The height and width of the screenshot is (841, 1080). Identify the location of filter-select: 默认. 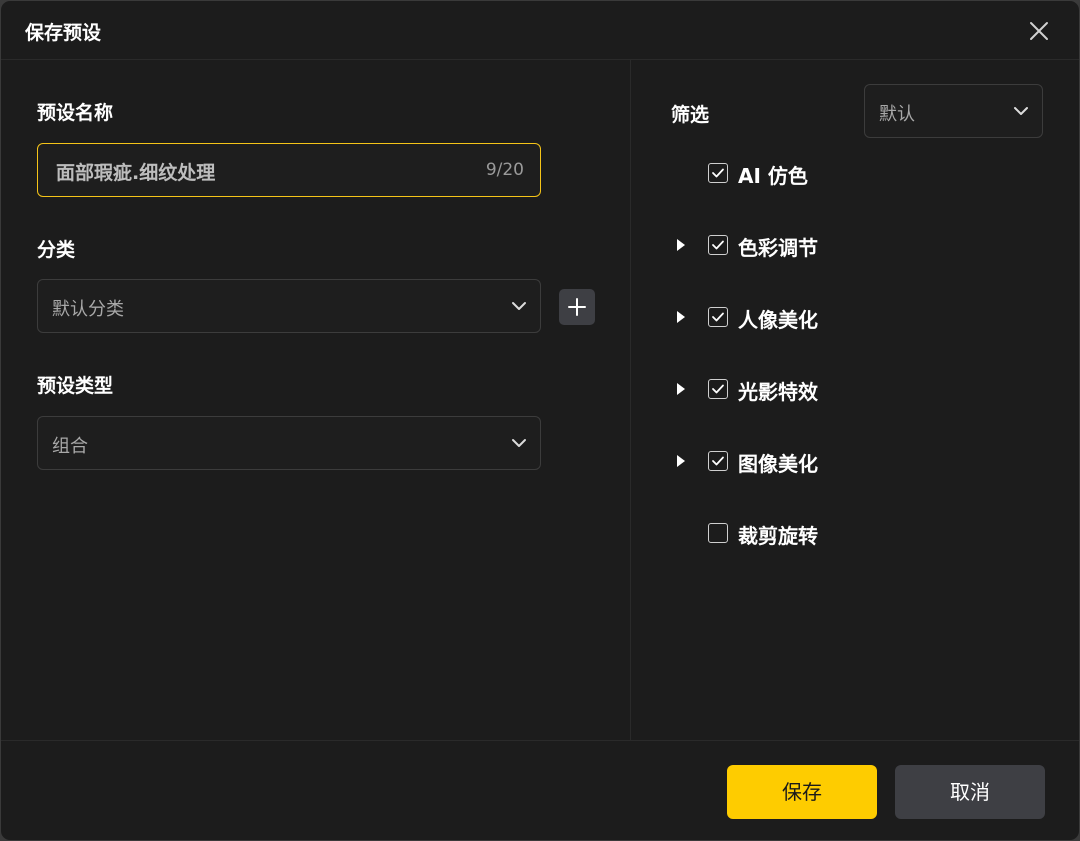
(953, 111).